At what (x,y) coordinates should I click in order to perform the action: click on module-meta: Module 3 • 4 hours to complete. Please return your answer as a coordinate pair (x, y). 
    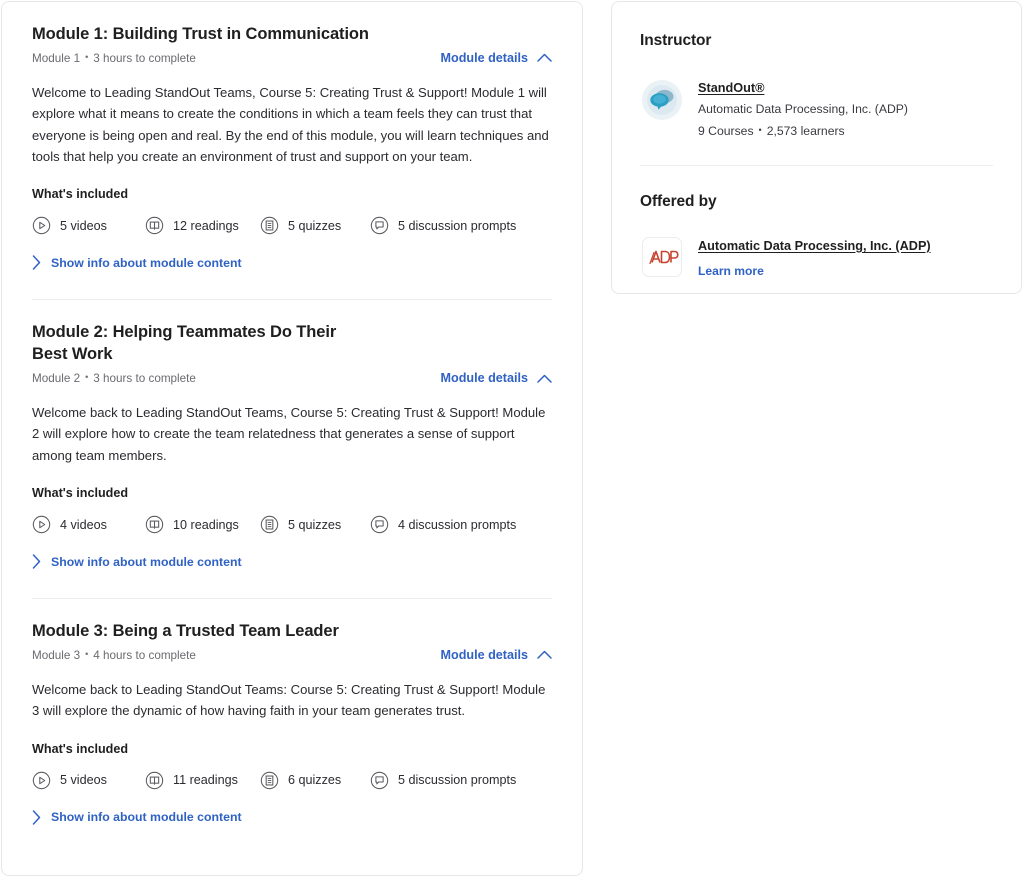
    Looking at the image, I should click on (229, 655).